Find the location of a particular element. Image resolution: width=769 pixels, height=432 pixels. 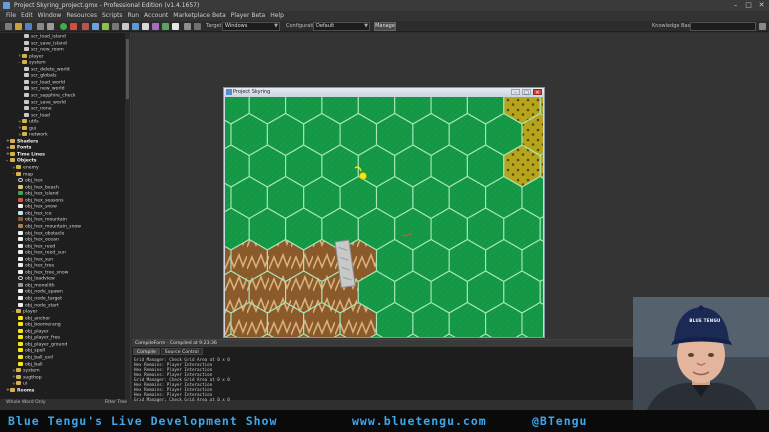

menu-edit: Edit is located at coordinates (27, 16).